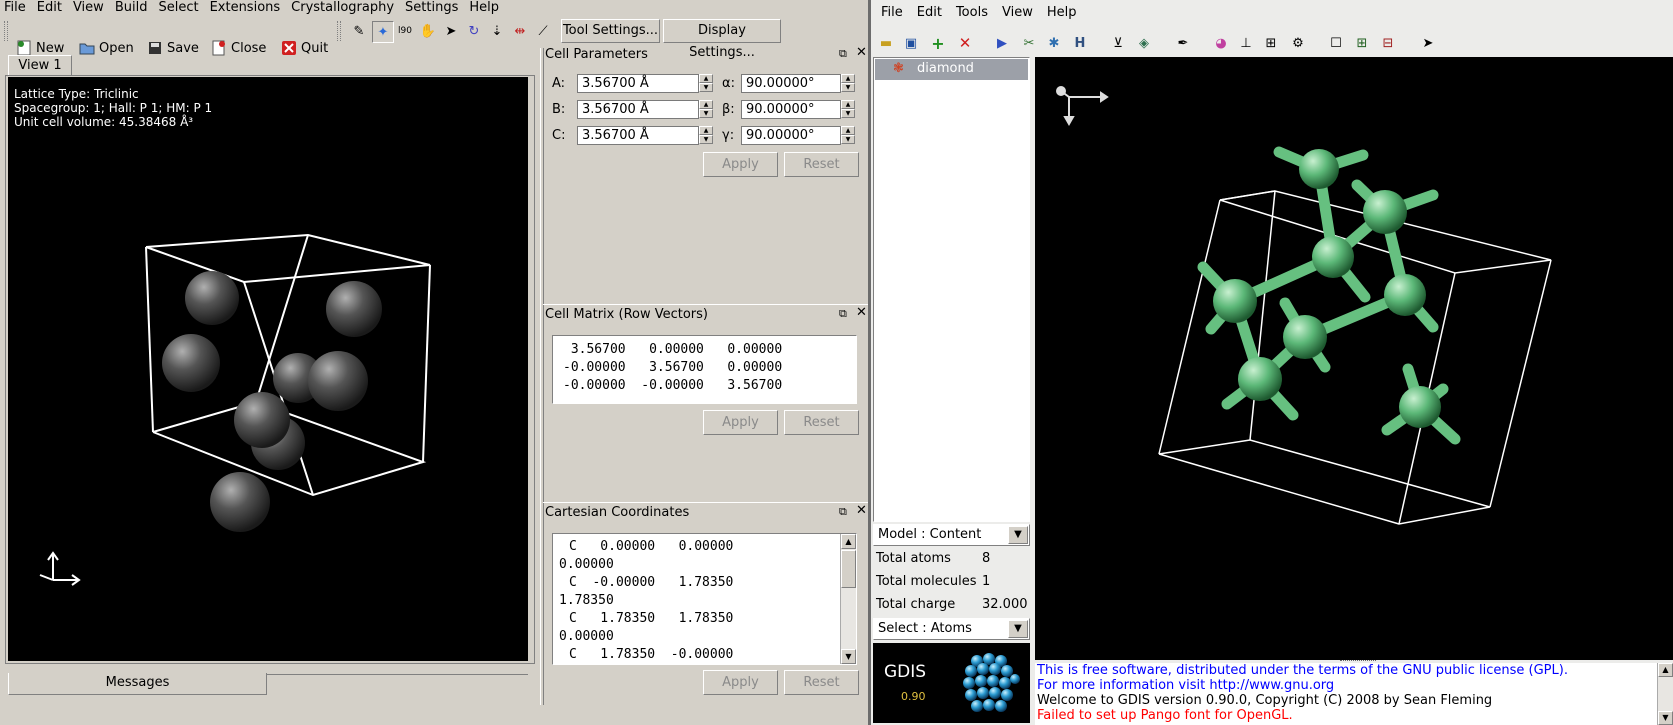 This screenshot has height=725, width=1673. What do you see at coordinates (15, 7) in the screenshot?
I see `menu-file: File` at bounding box center [15, 7].